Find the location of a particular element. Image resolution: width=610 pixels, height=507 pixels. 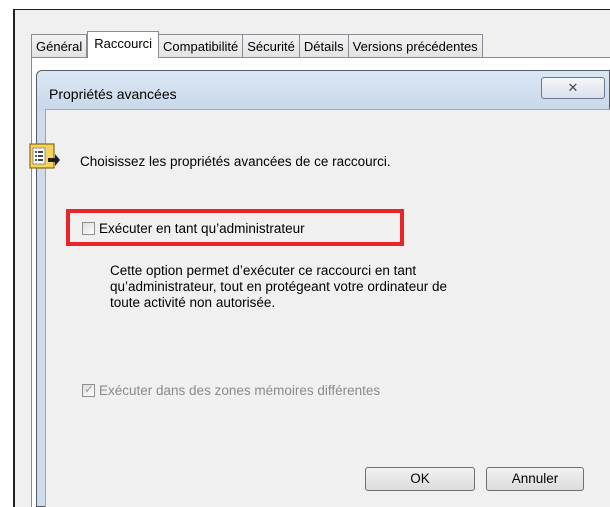

shortcut-properties-icon is located at coordinates (44, 156).